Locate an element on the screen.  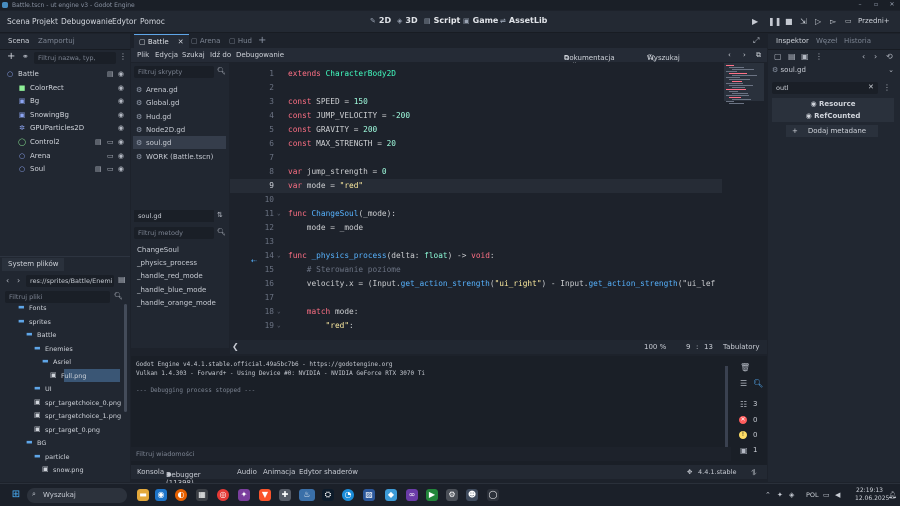
run-current-scene-icon: ▷ is located at coordinates (818, 21).